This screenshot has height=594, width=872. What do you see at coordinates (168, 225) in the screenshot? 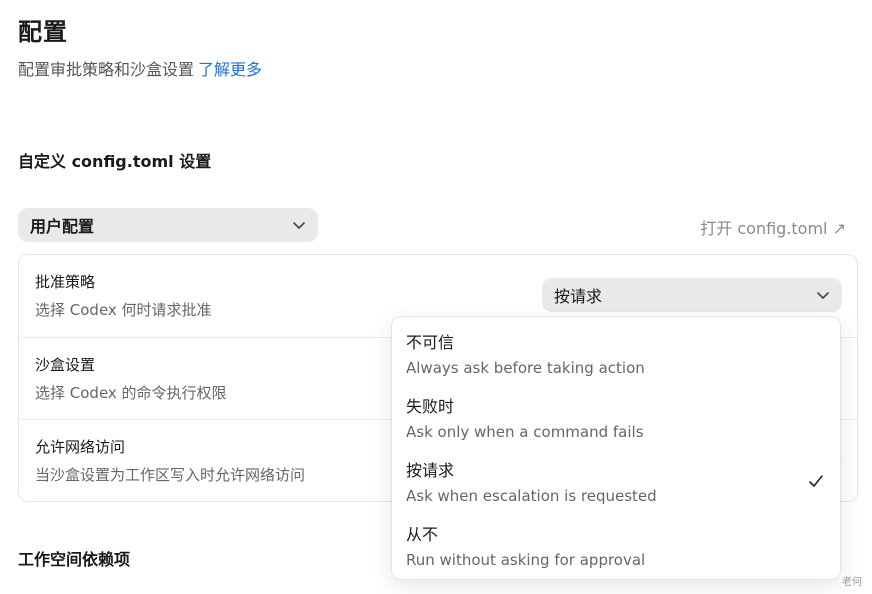
I see `profile-select: 用户配置` at bounding box center [168, 225].